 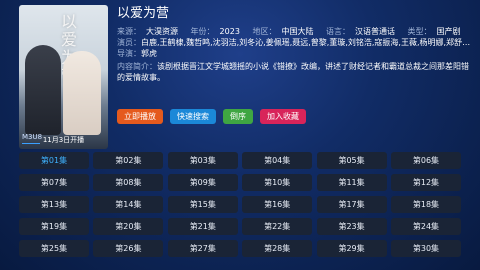 I want to click on episode-button: 第07集, so click(x=54, y=182).